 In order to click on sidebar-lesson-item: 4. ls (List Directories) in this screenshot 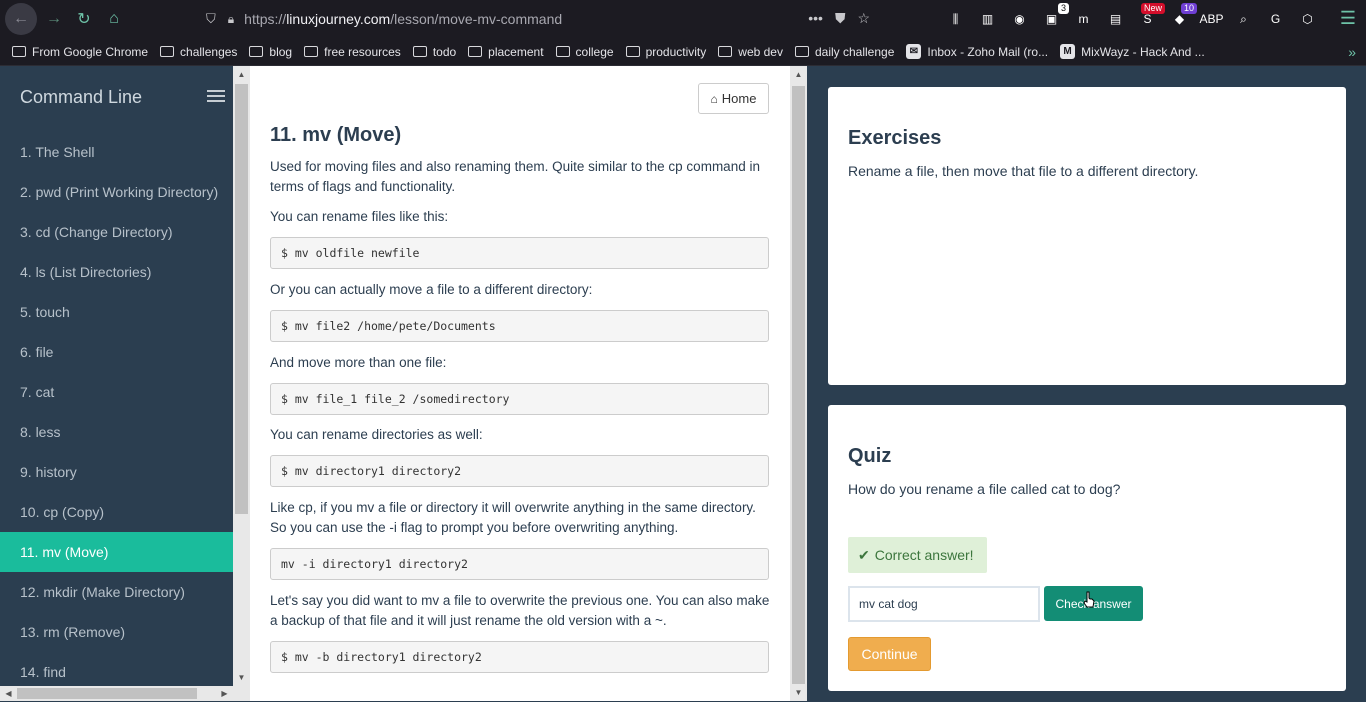, I will do `click(116, 272)`.